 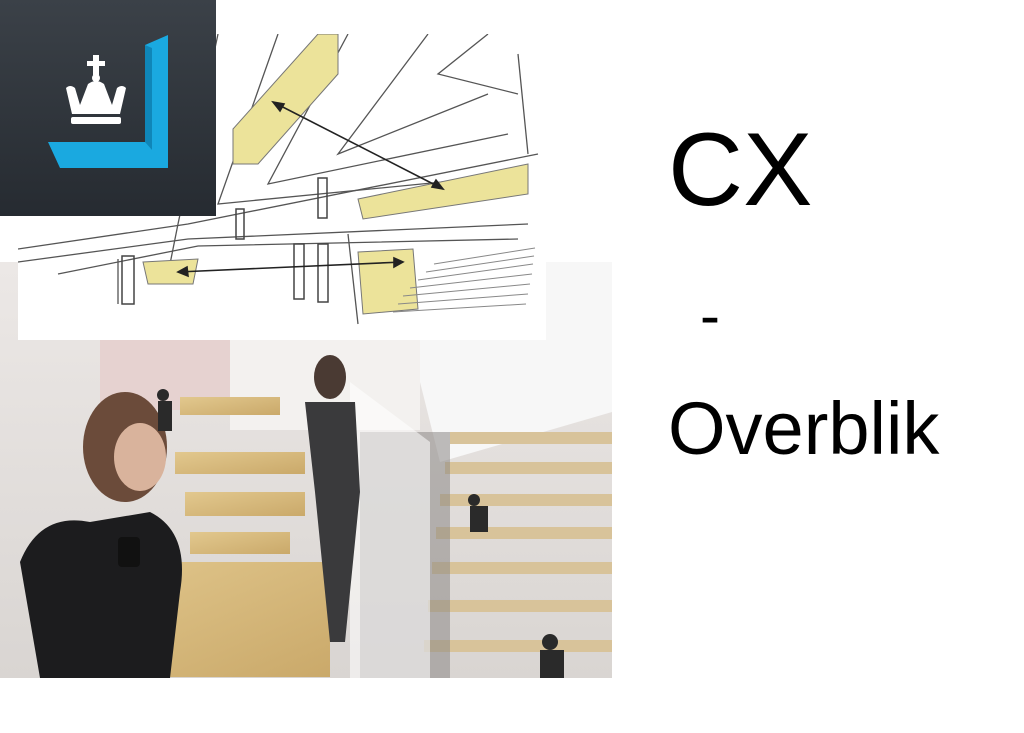 I want to click on slide-title: CX, so click(x=740, y=170).